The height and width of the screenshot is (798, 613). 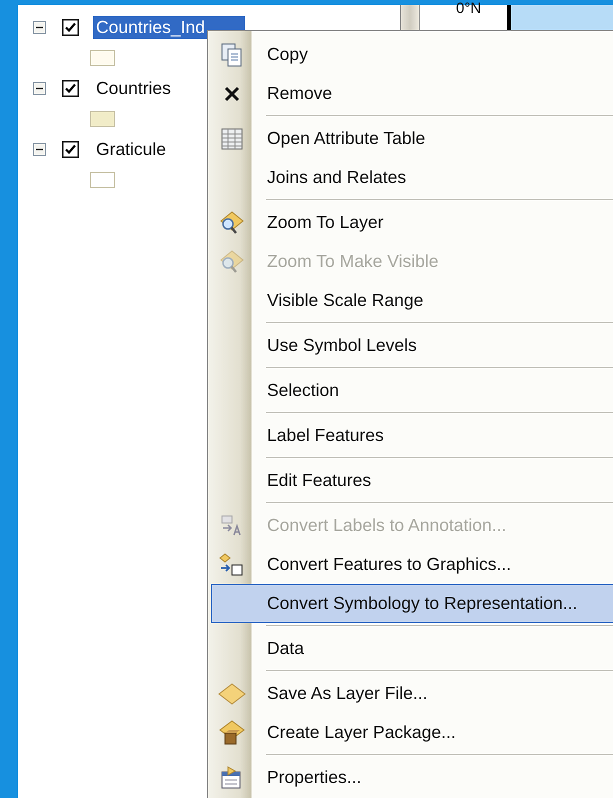 What do you see at coordinates (412, 300) in the screenshot?
I see `menu-item: Visible Scale Range` at bounding box center [412, 300].